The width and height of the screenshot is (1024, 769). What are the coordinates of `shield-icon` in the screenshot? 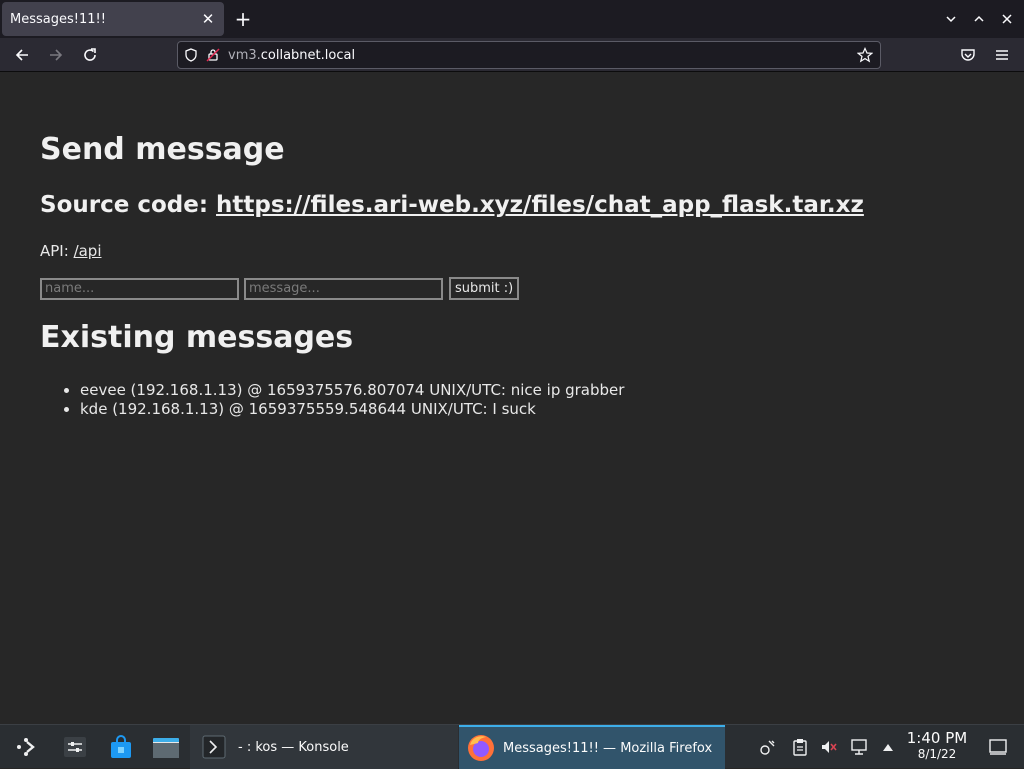 It's located at (191, 55).